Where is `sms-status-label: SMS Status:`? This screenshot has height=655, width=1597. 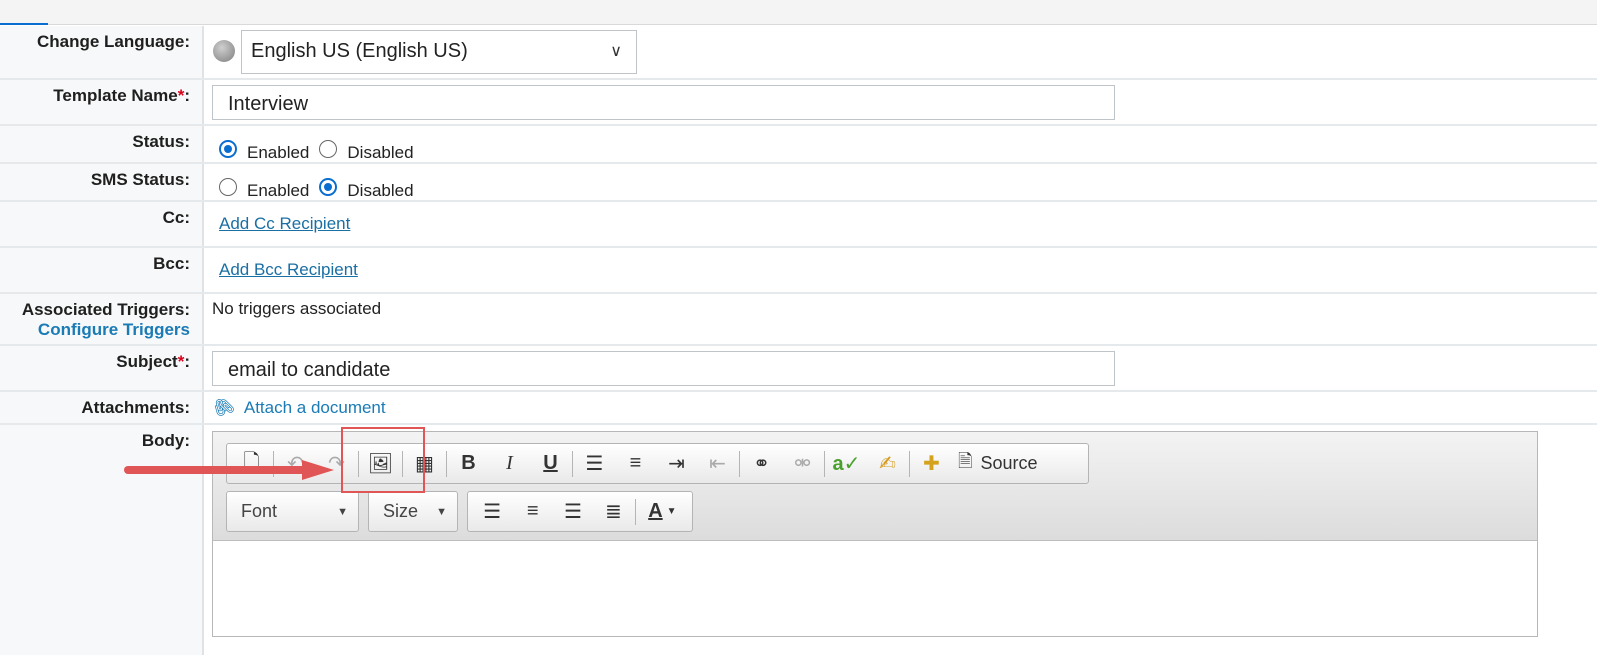 sms-status-label: SMS Status: is located at coordinates (102, 182).